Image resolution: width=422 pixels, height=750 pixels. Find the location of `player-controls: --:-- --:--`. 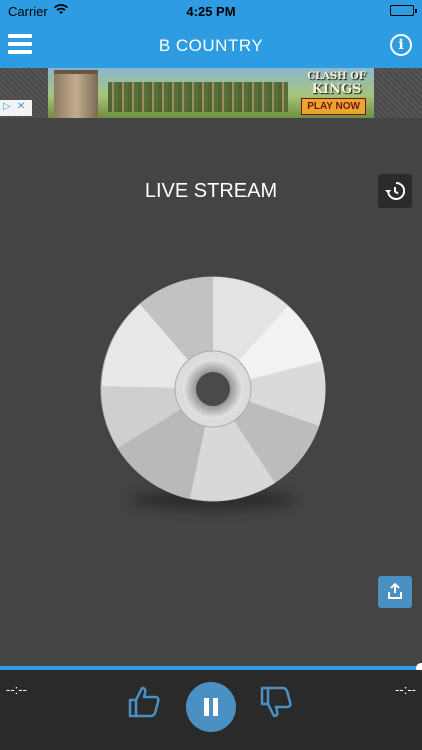

player-controls: --:-- --:-- is located at coordinates (211, 710).